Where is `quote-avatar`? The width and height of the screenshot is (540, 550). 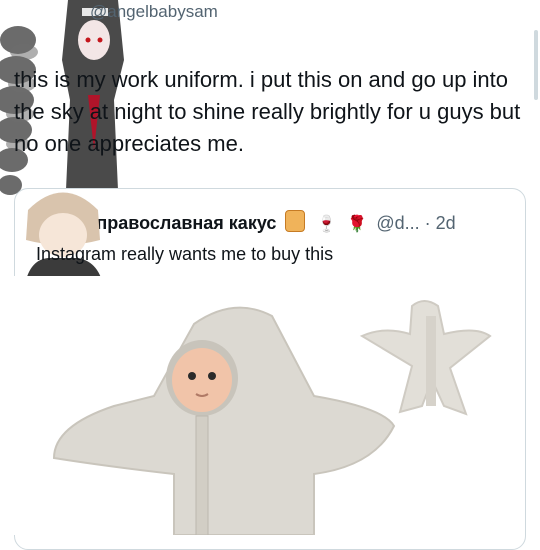
quote-avatar is located at coordinates (63, 235).